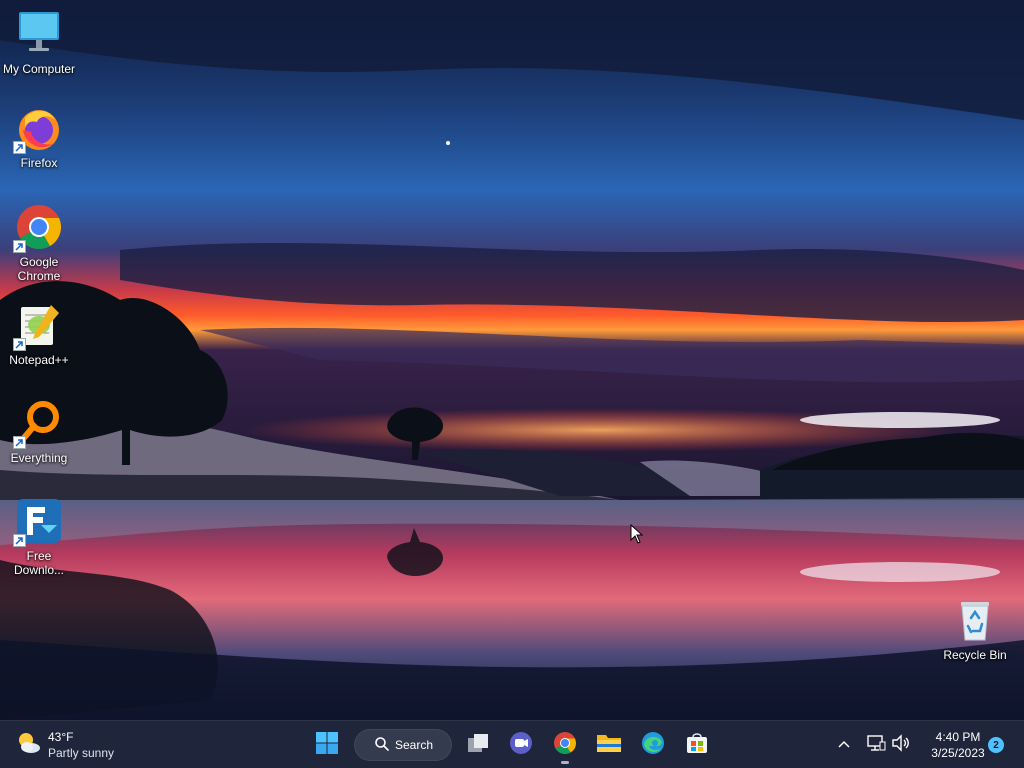 The image size is (1024, 768). I want to click on teams-chat-button, so click(521, 745).